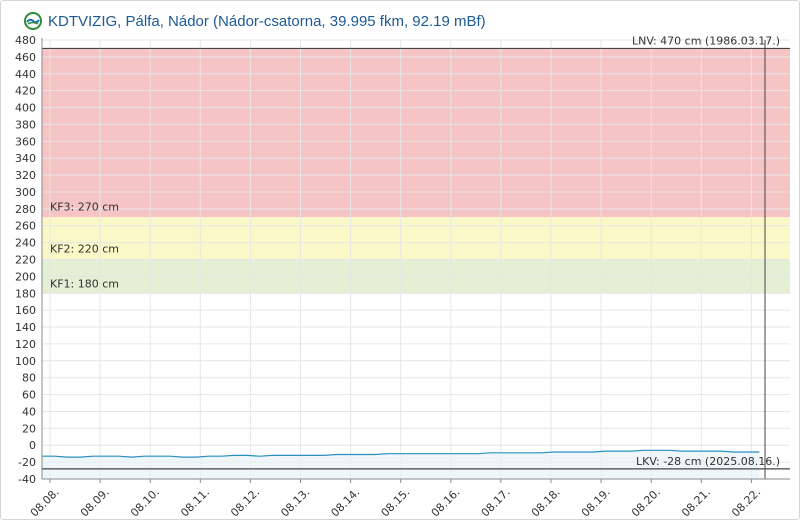  I want to click on band-kf2, so click(416, 238).